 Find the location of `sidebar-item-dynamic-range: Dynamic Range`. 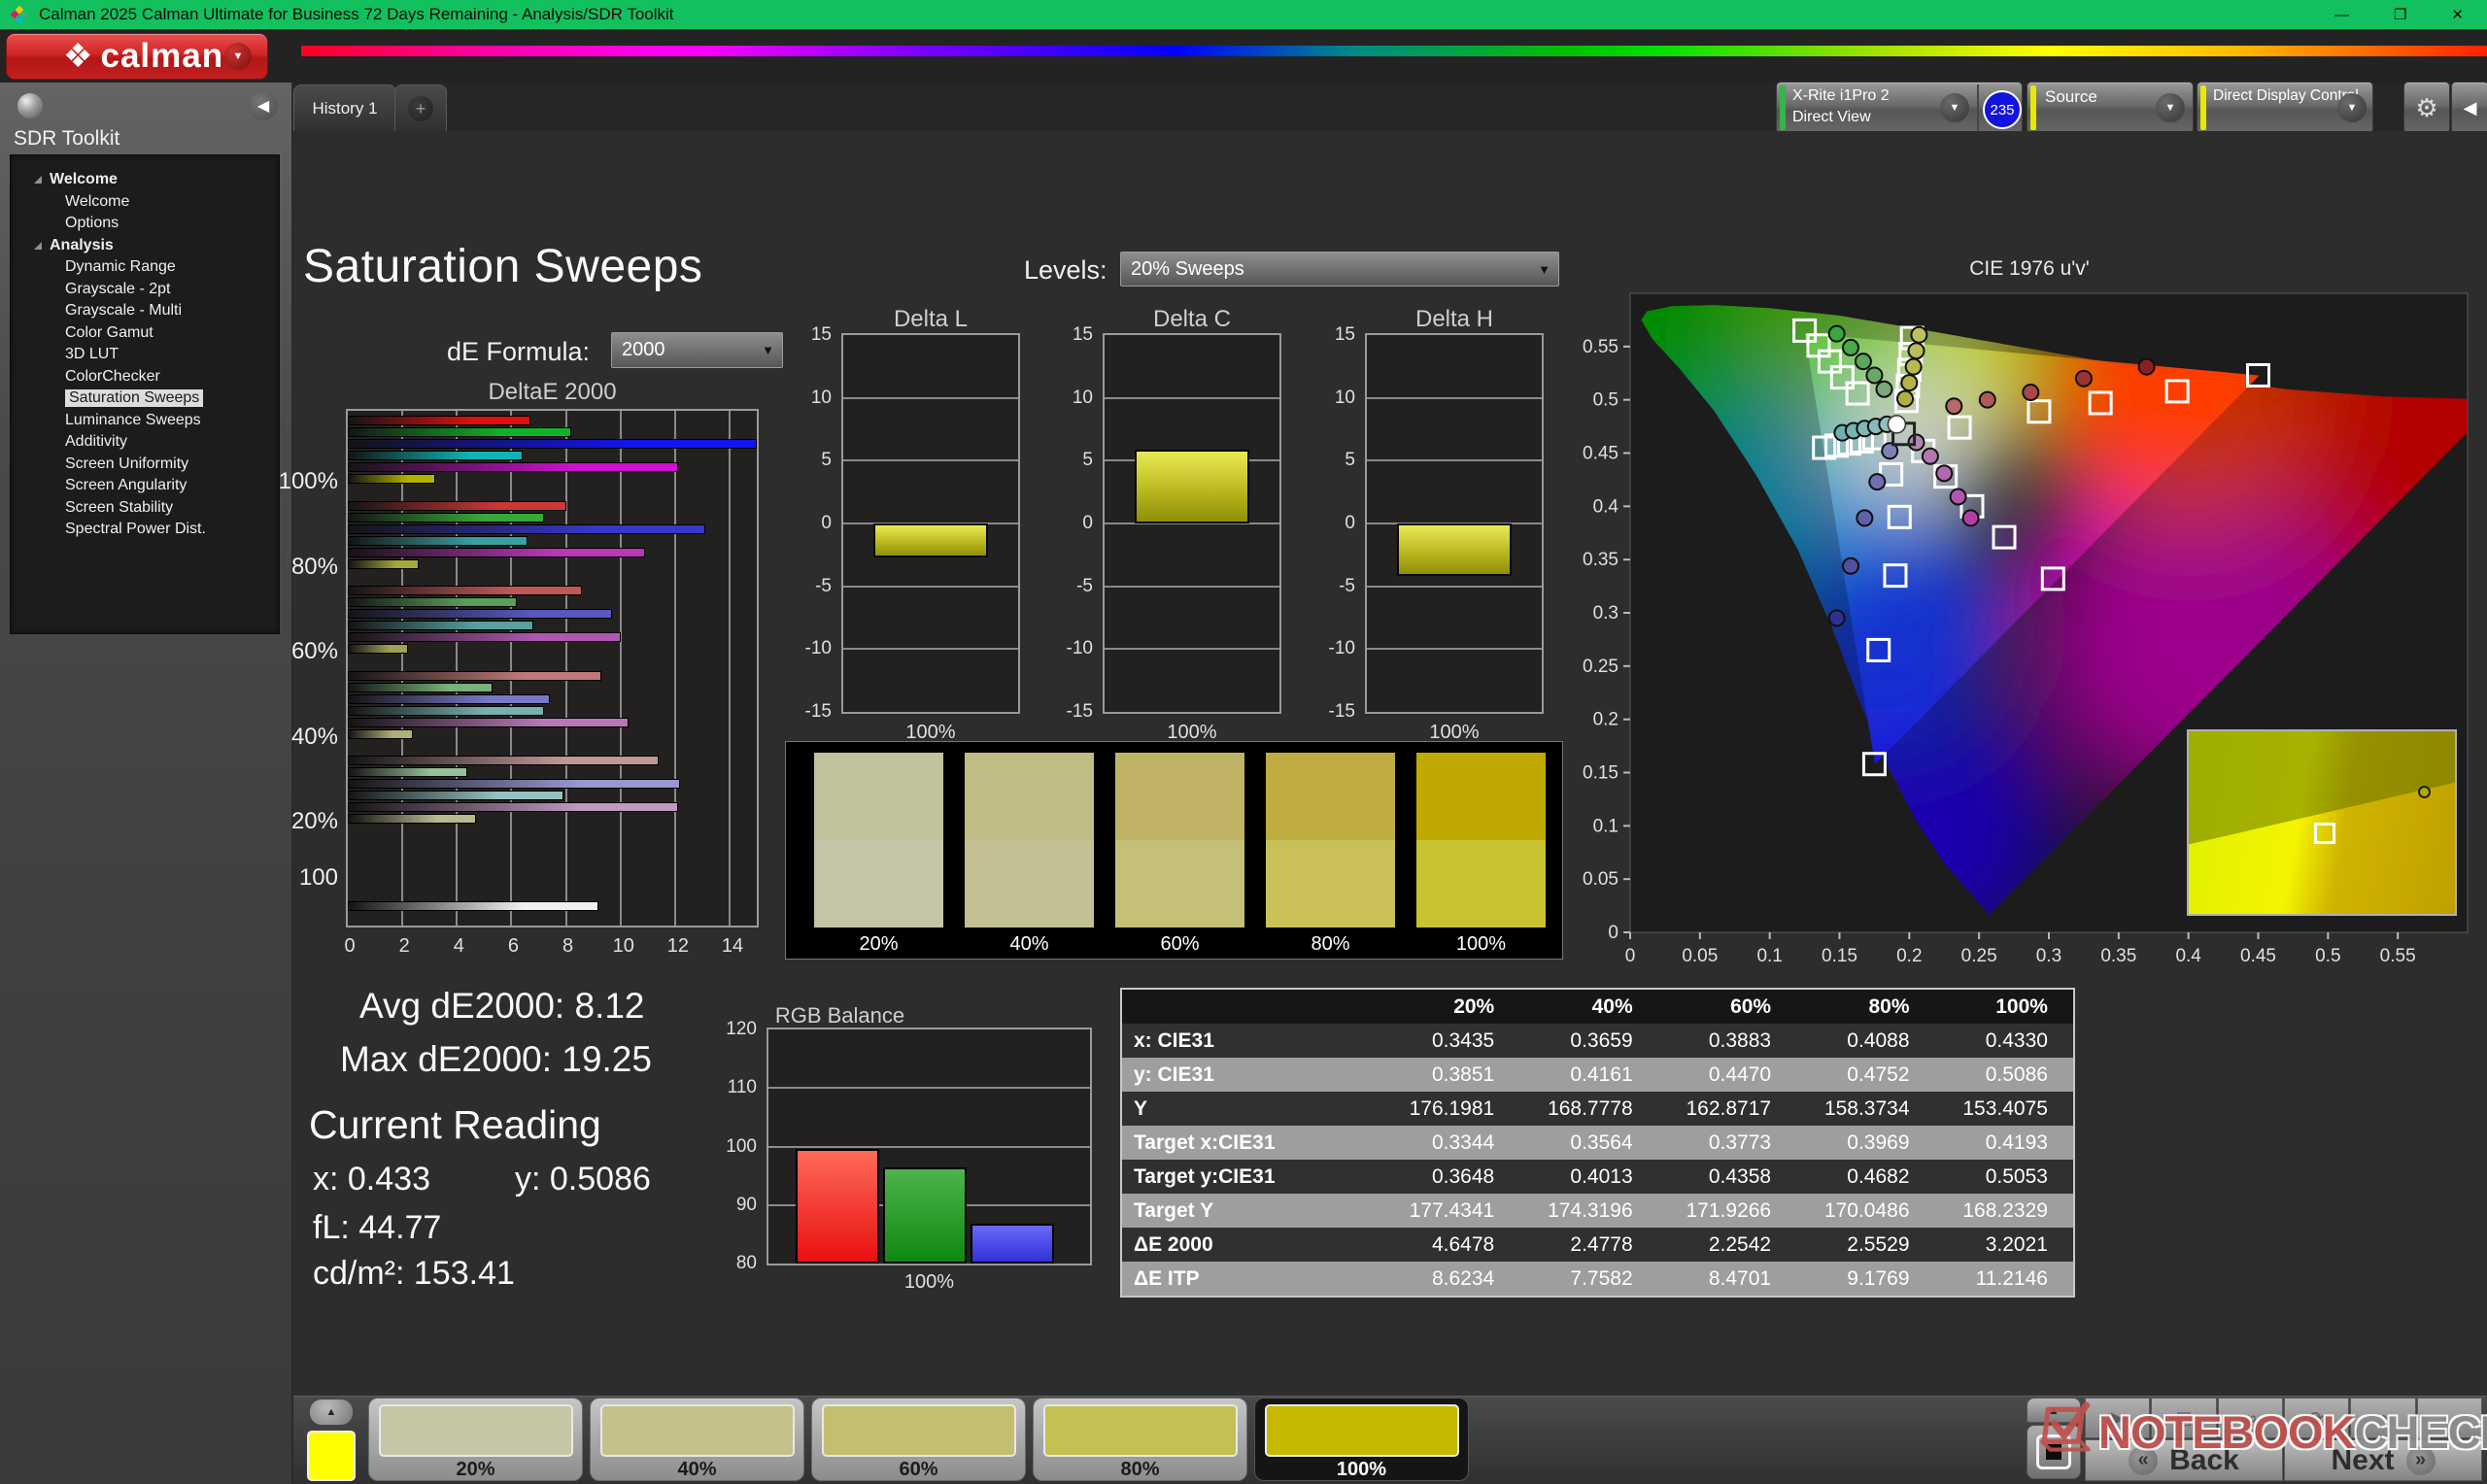

sidebar-item-dynamic-range: Dynamic Range is located at coordinates (145, 267).